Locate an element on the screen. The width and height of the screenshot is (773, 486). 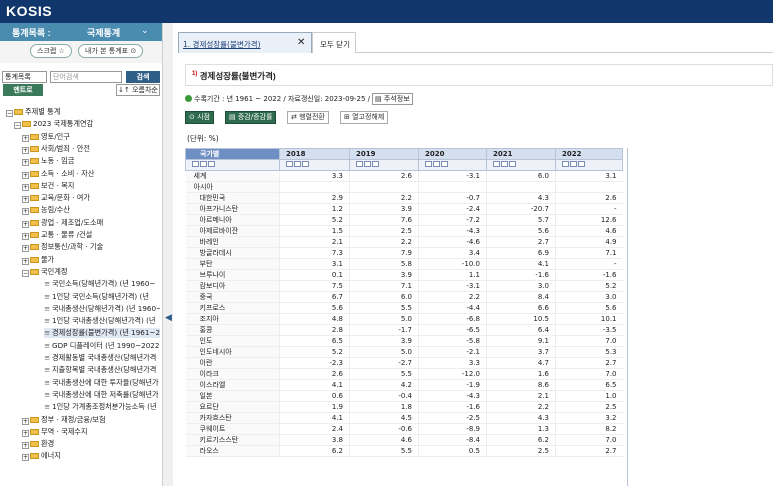
tree-folder-item: + 사회/범죄 · 안전 is located at coordinates (91, 149).